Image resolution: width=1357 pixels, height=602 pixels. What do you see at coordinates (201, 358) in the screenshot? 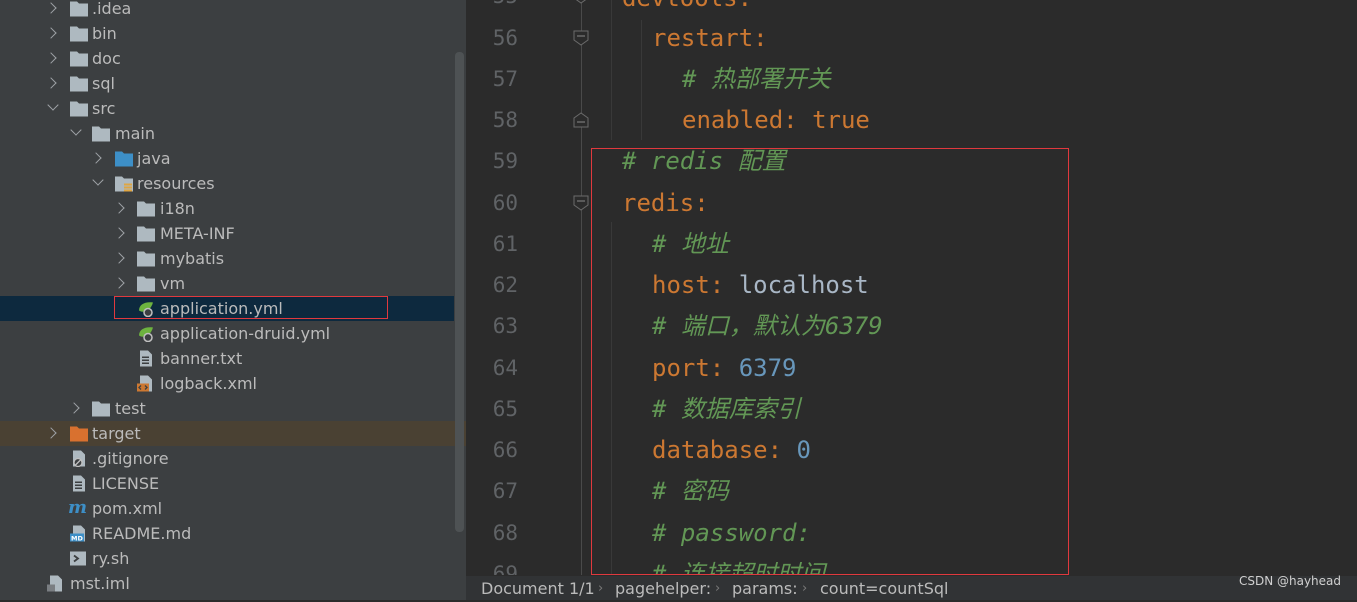
I see `tree-item-label: banner.txt` at bounding box center [201, 358].